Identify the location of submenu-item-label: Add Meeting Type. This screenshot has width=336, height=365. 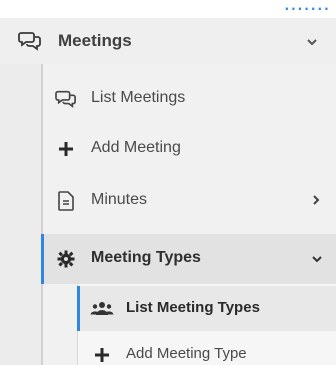
(186, 353).